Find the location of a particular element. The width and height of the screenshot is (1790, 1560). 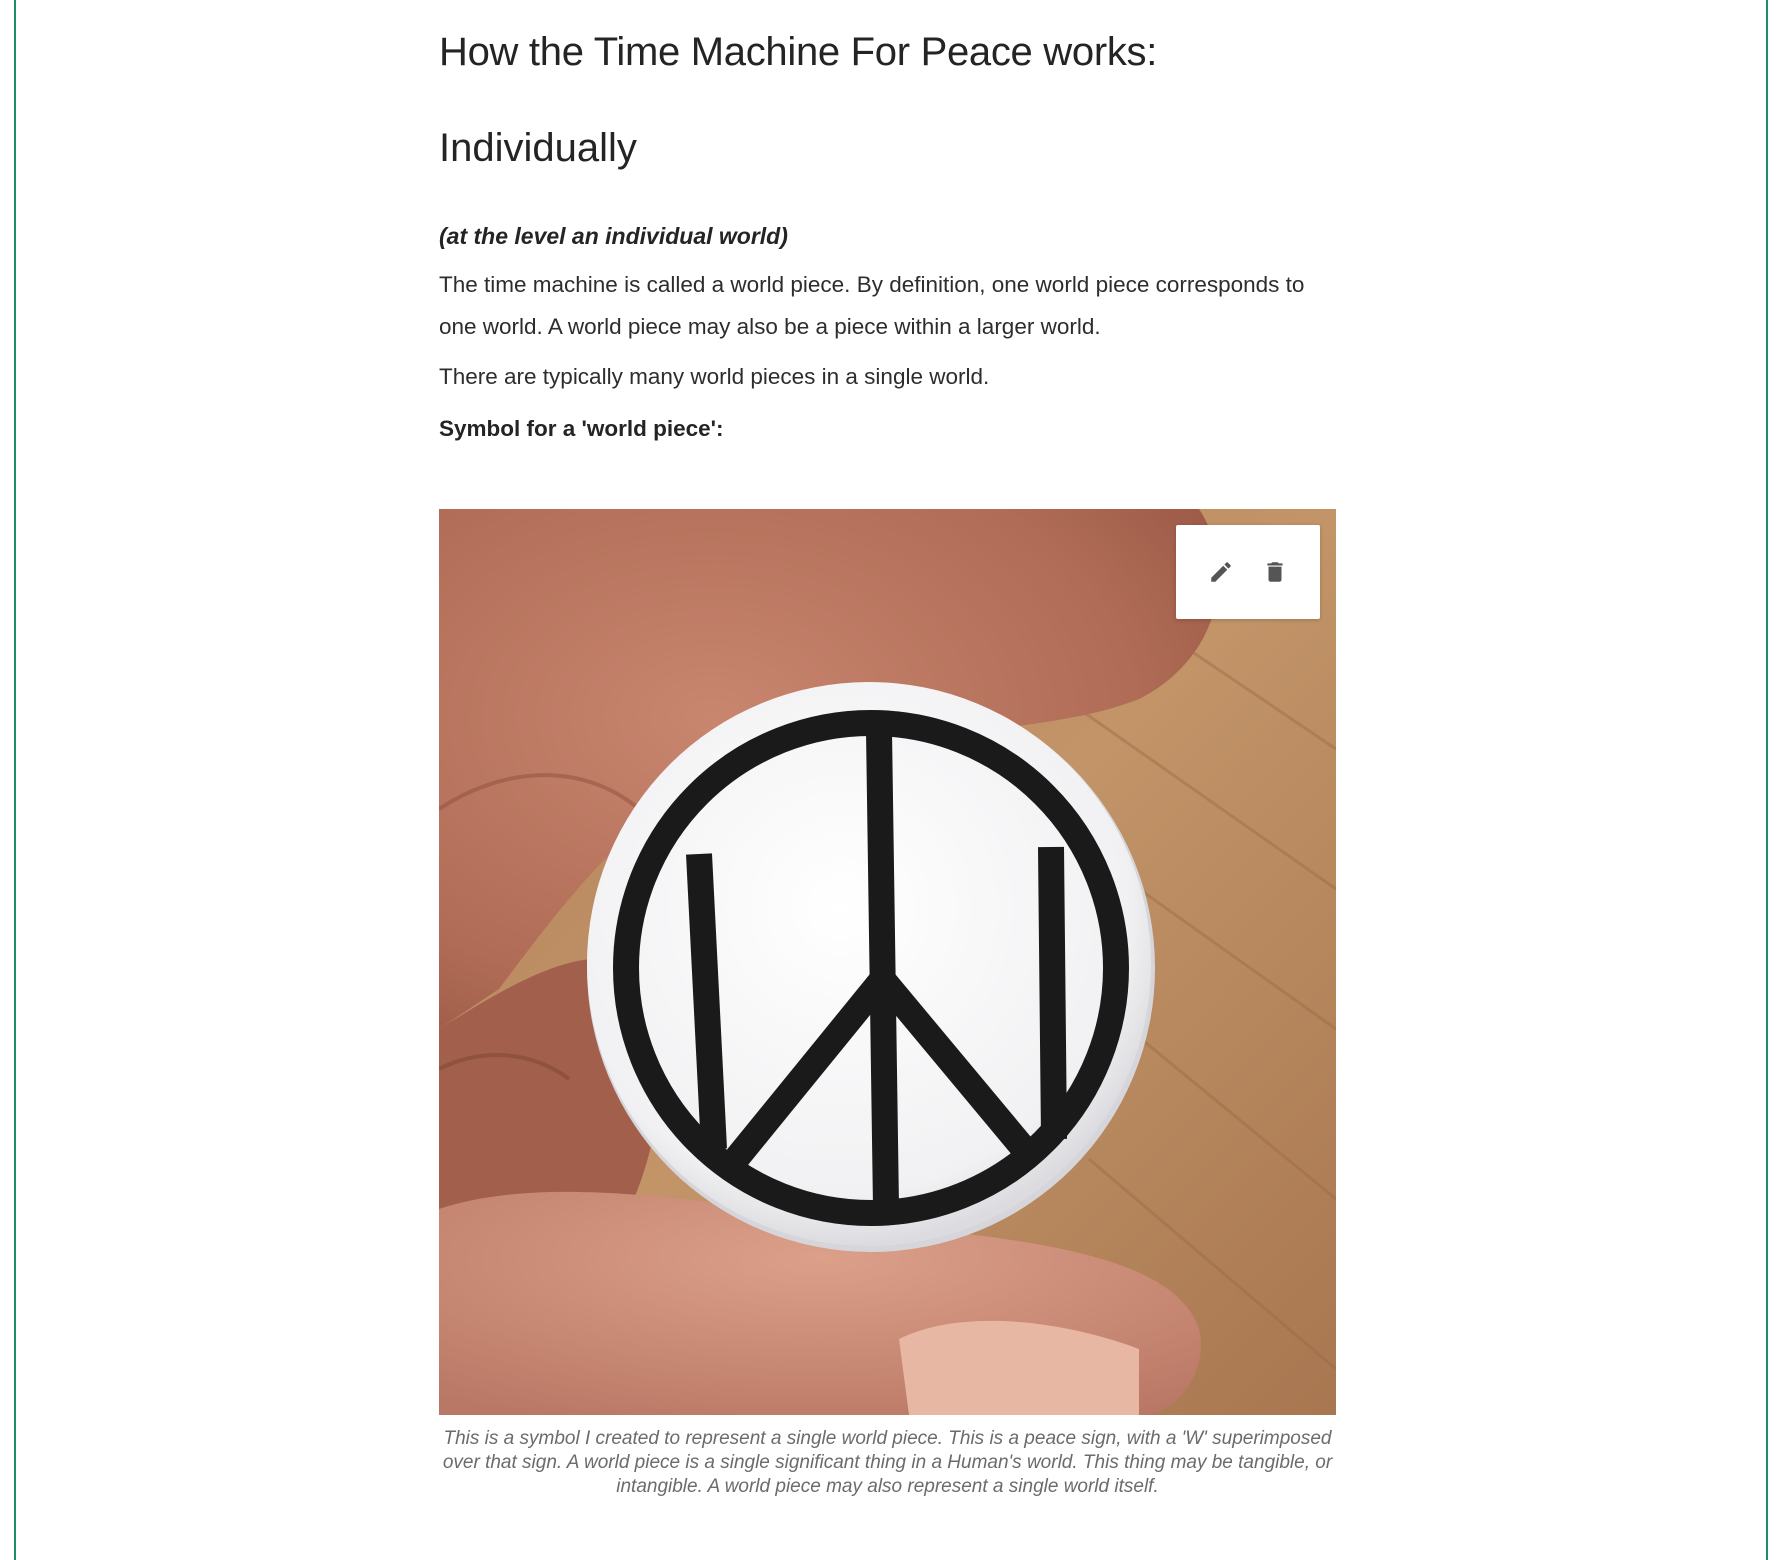

image-toolbar is located at coordinates (1248, 572).